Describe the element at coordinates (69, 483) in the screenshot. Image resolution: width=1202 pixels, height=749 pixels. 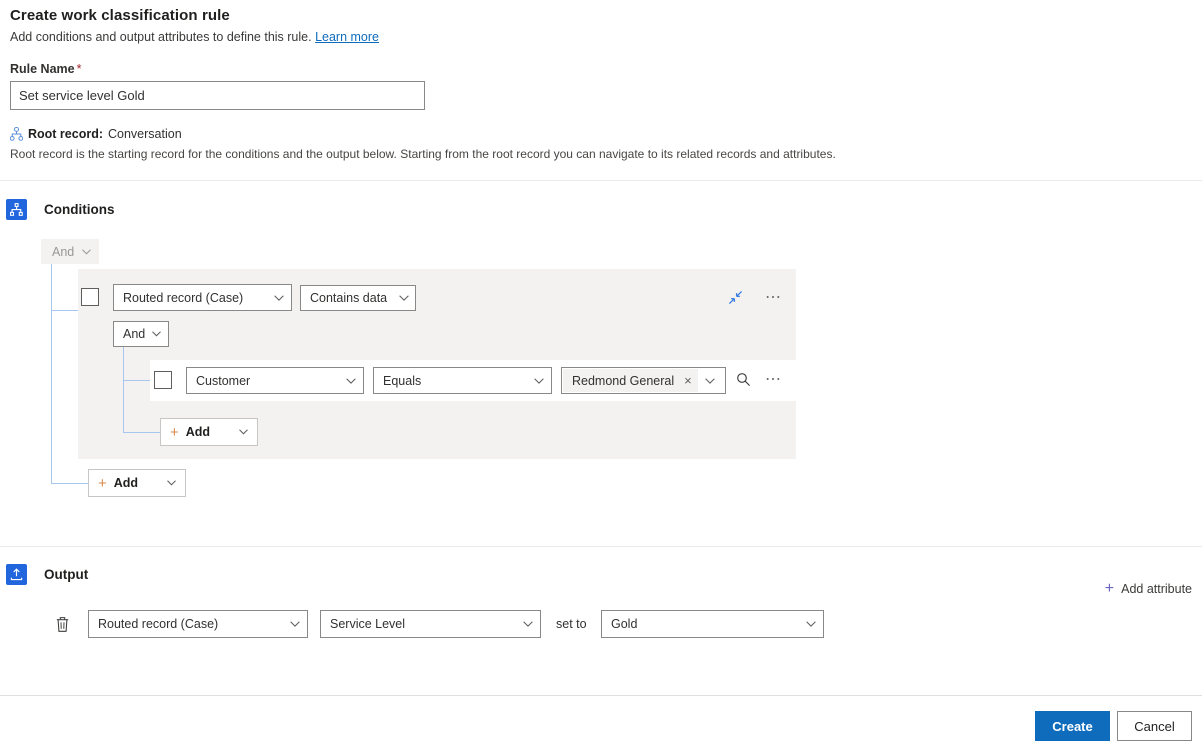
I see `connector-outer-to-add` at that location.